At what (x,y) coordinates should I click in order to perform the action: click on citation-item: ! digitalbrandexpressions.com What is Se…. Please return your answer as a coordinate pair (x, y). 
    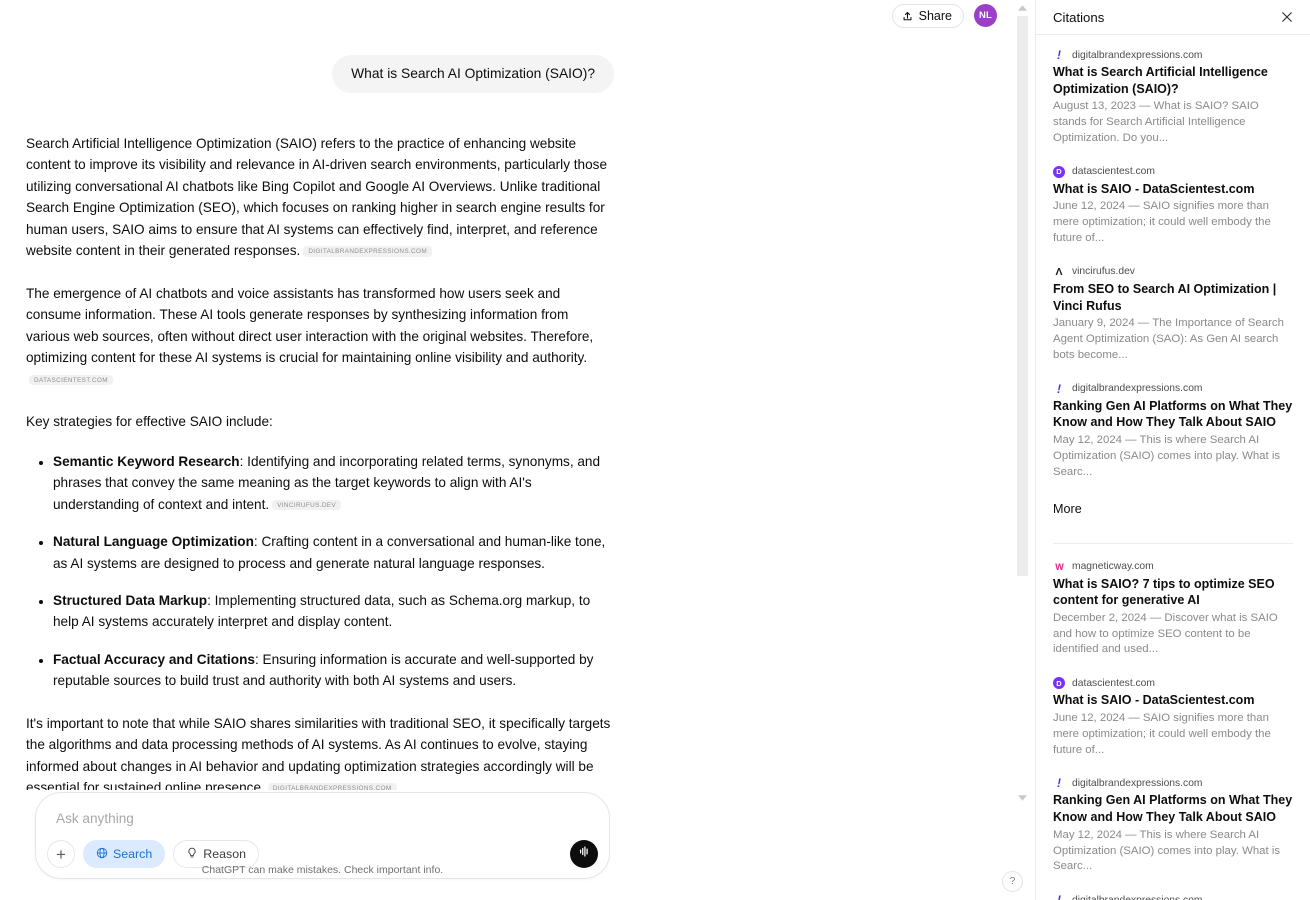
    Looking at the image, I should click on (1173, 97).